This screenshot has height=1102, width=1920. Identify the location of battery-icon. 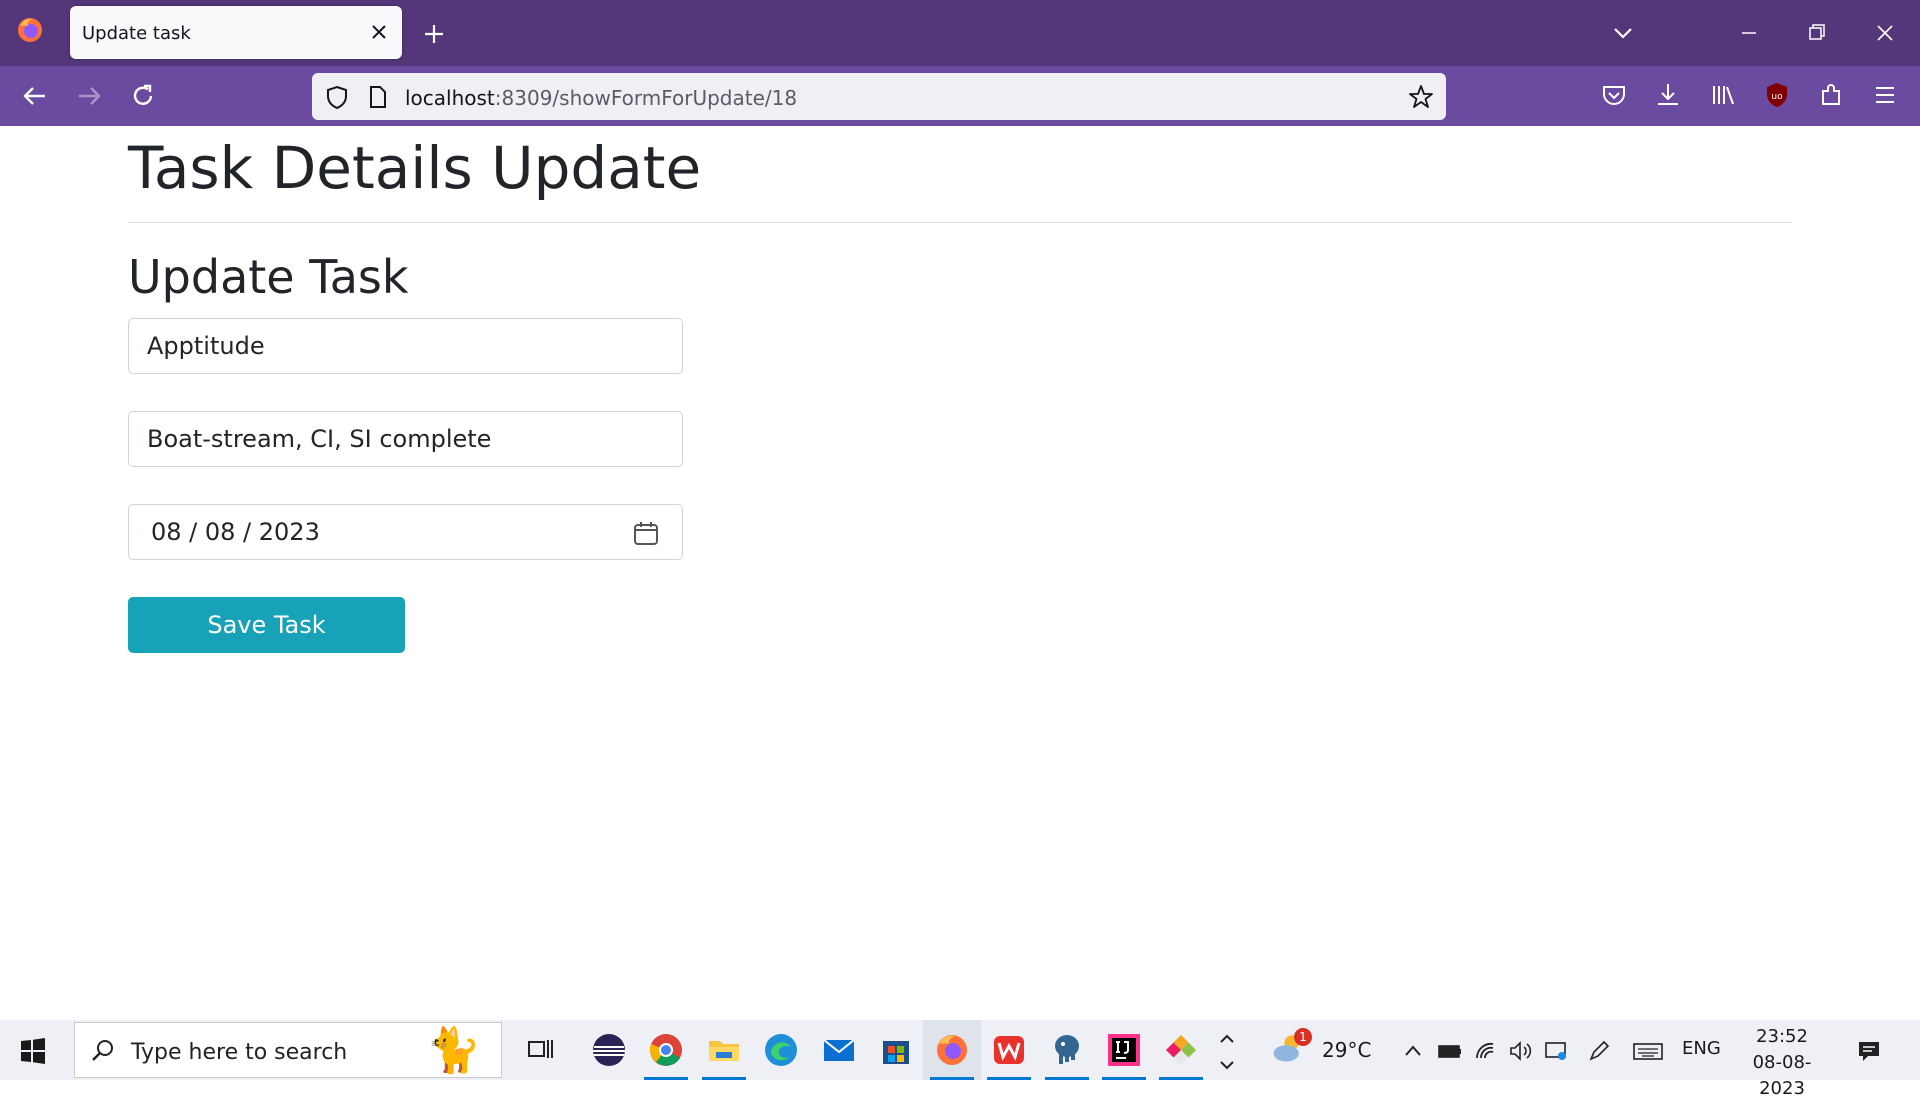
(1450, 1051).